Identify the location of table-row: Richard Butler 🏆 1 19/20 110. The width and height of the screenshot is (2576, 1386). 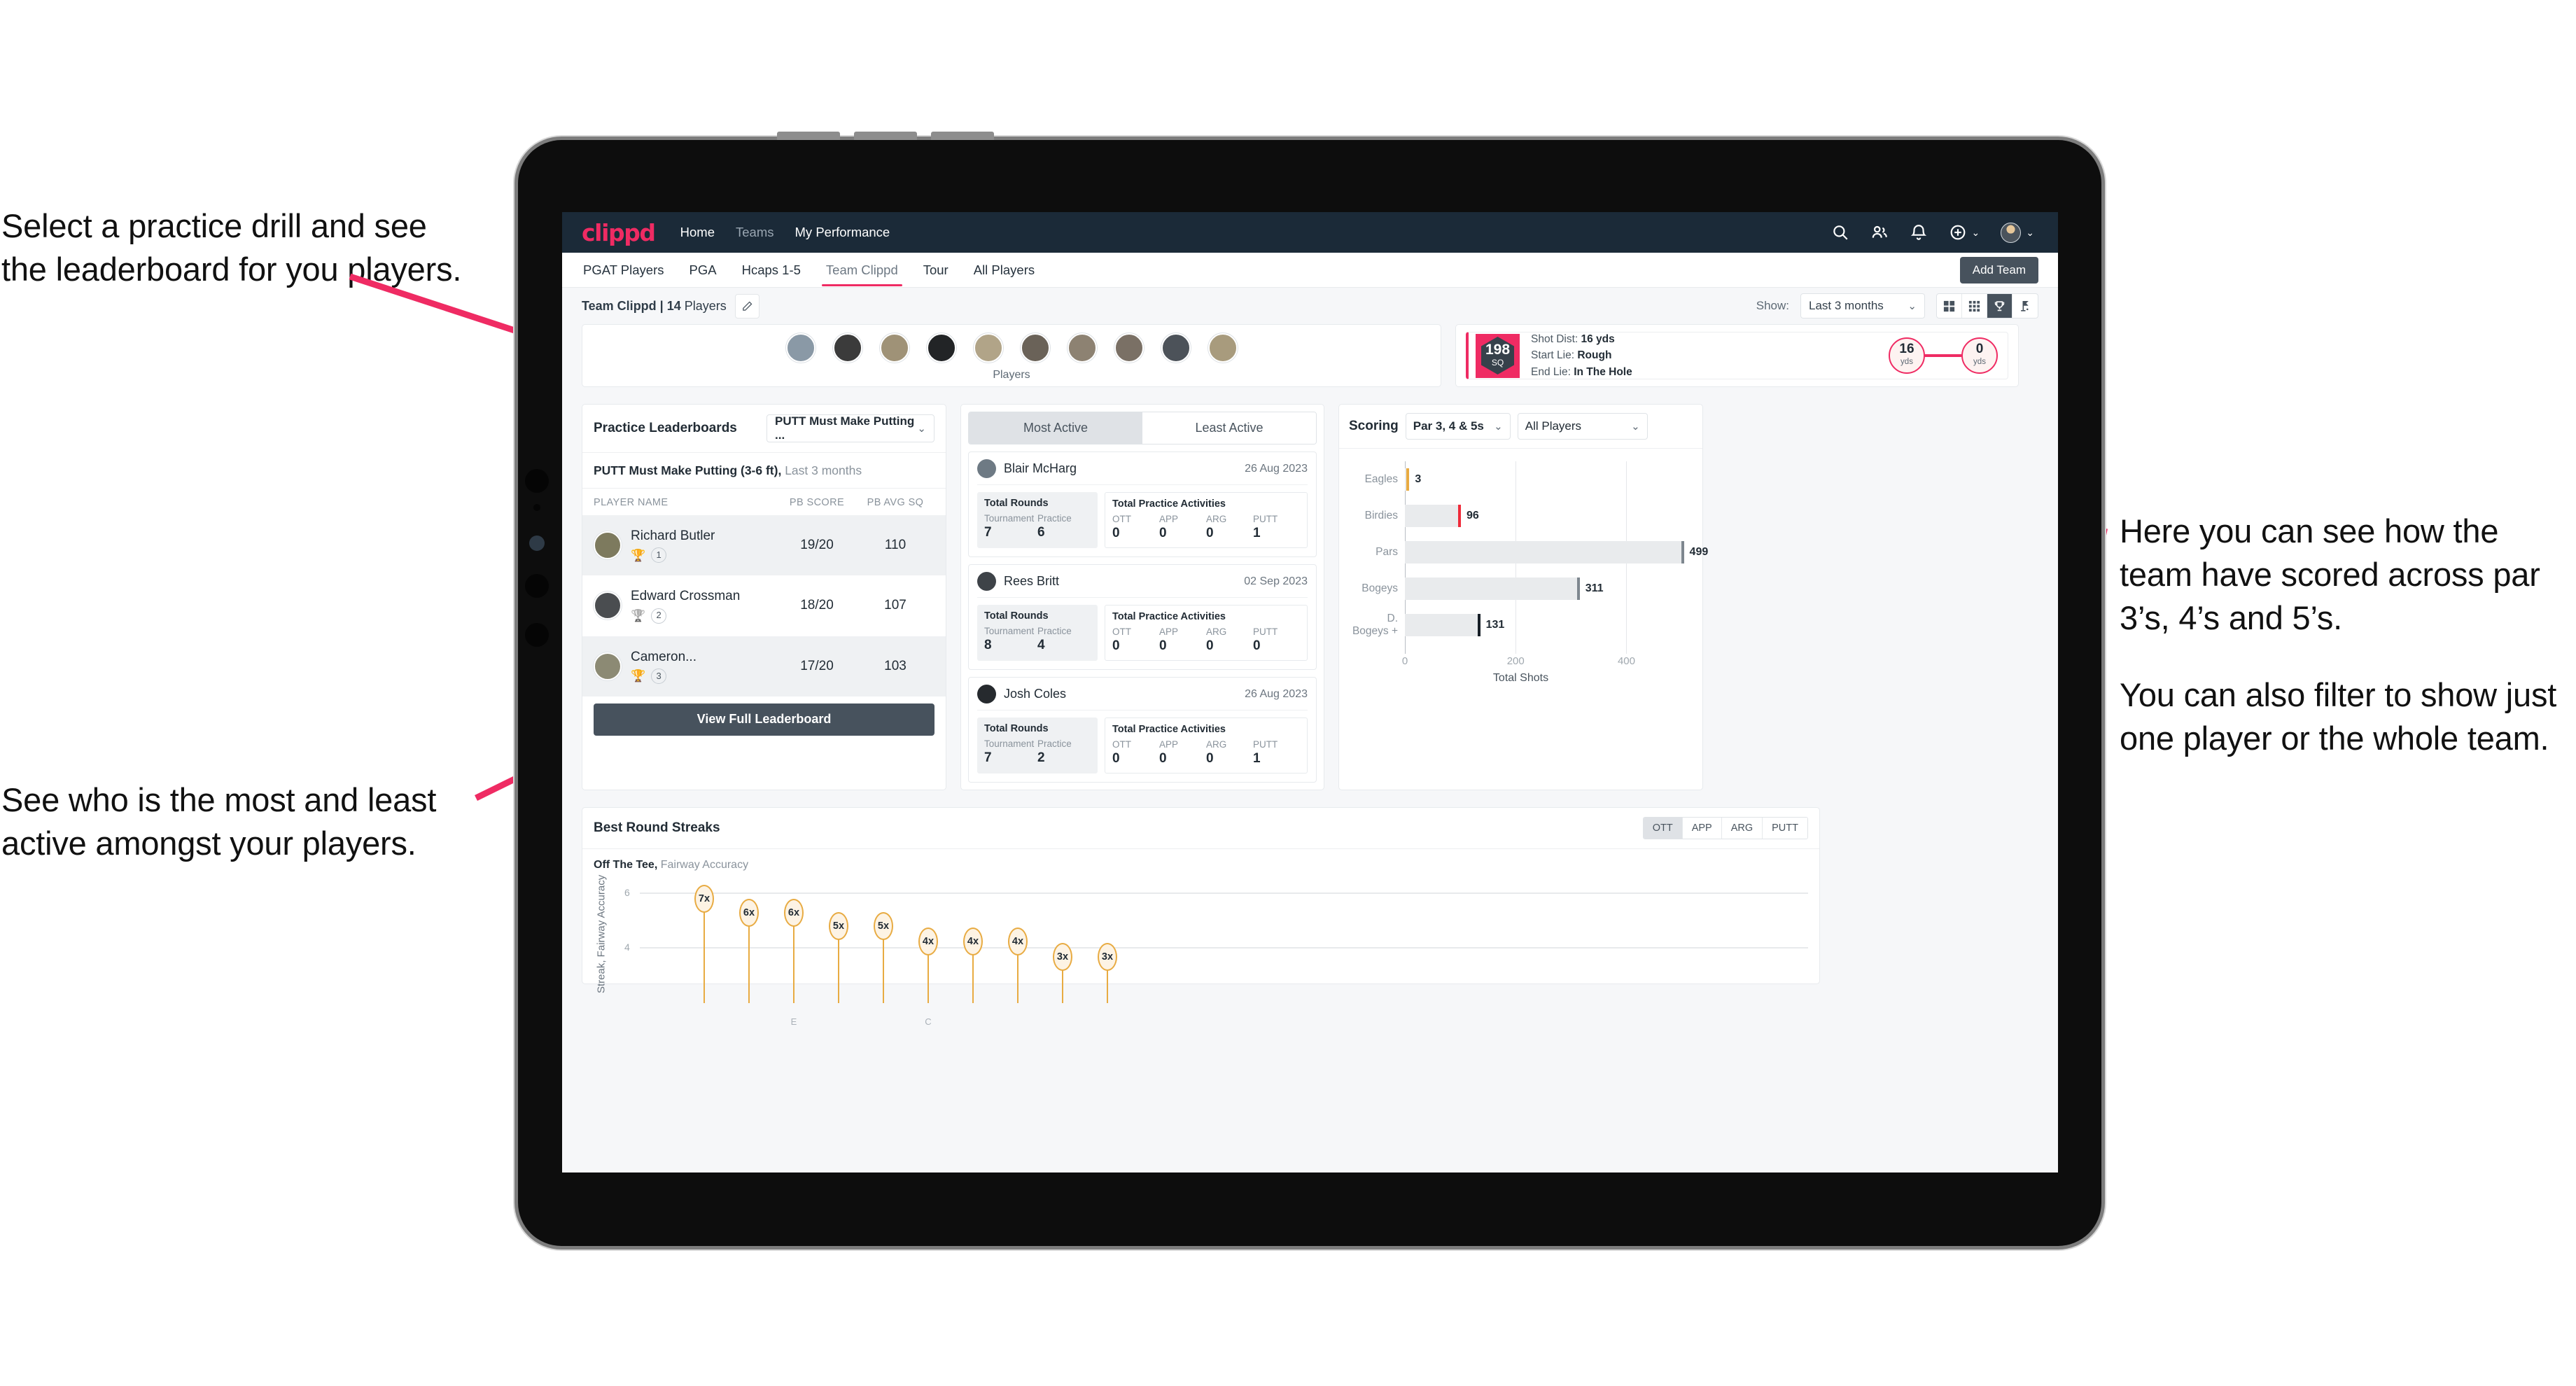
(764, 545).